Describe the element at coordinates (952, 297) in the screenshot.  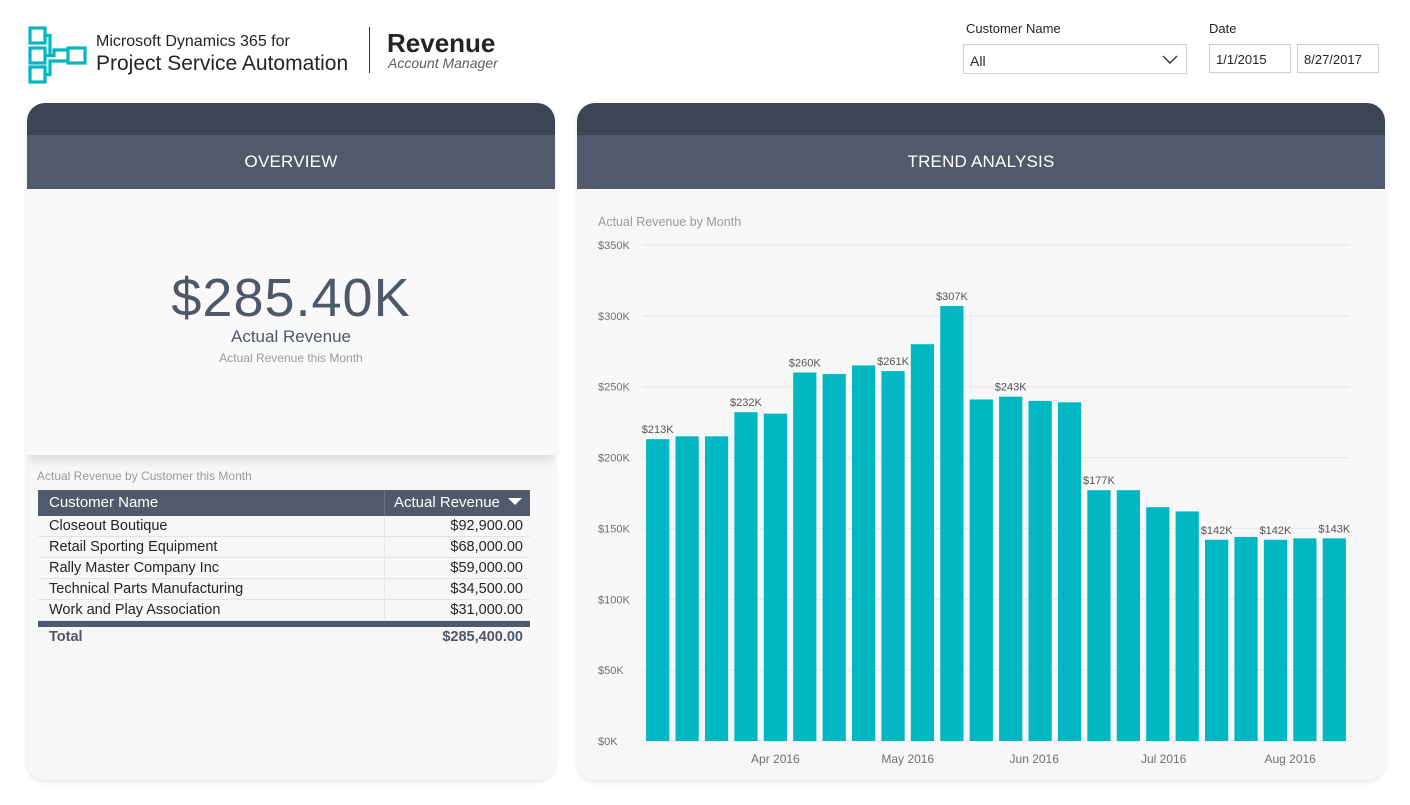
I see `data-label: $307K` at that location.